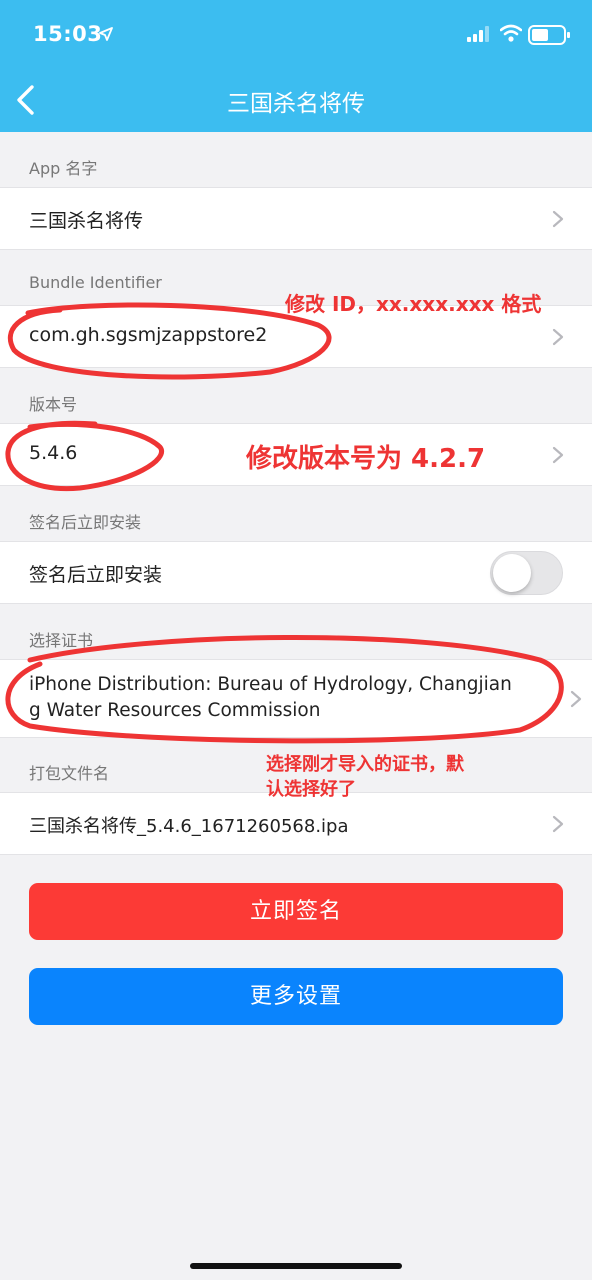 Image resolution: width=592 pixels, height=1280 pixels. What do you see at coordinates (96, 575) in the screenshot?
I see `install-row-label: 签名后立即安装` at bounding box center [96, 575].